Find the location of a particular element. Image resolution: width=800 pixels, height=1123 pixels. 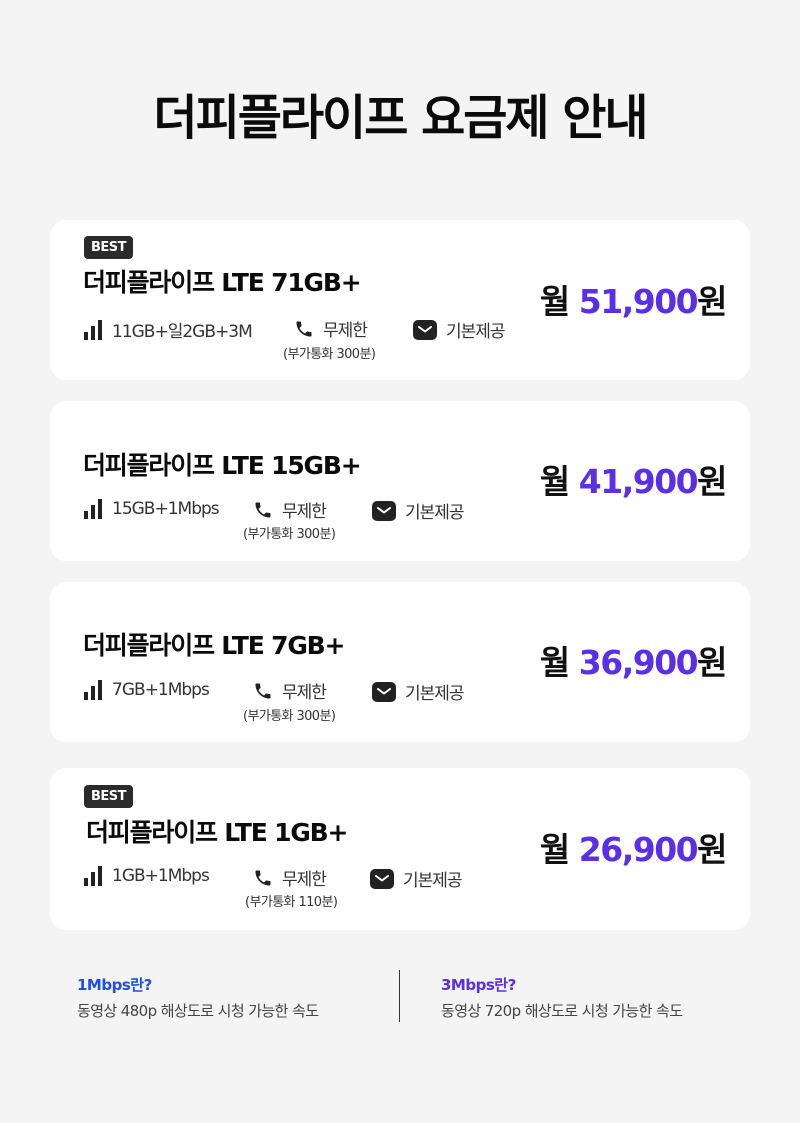

note-description: 동영상 480p 해상도로 시청 가능한 속도 is located at coordinates (198, 1011).